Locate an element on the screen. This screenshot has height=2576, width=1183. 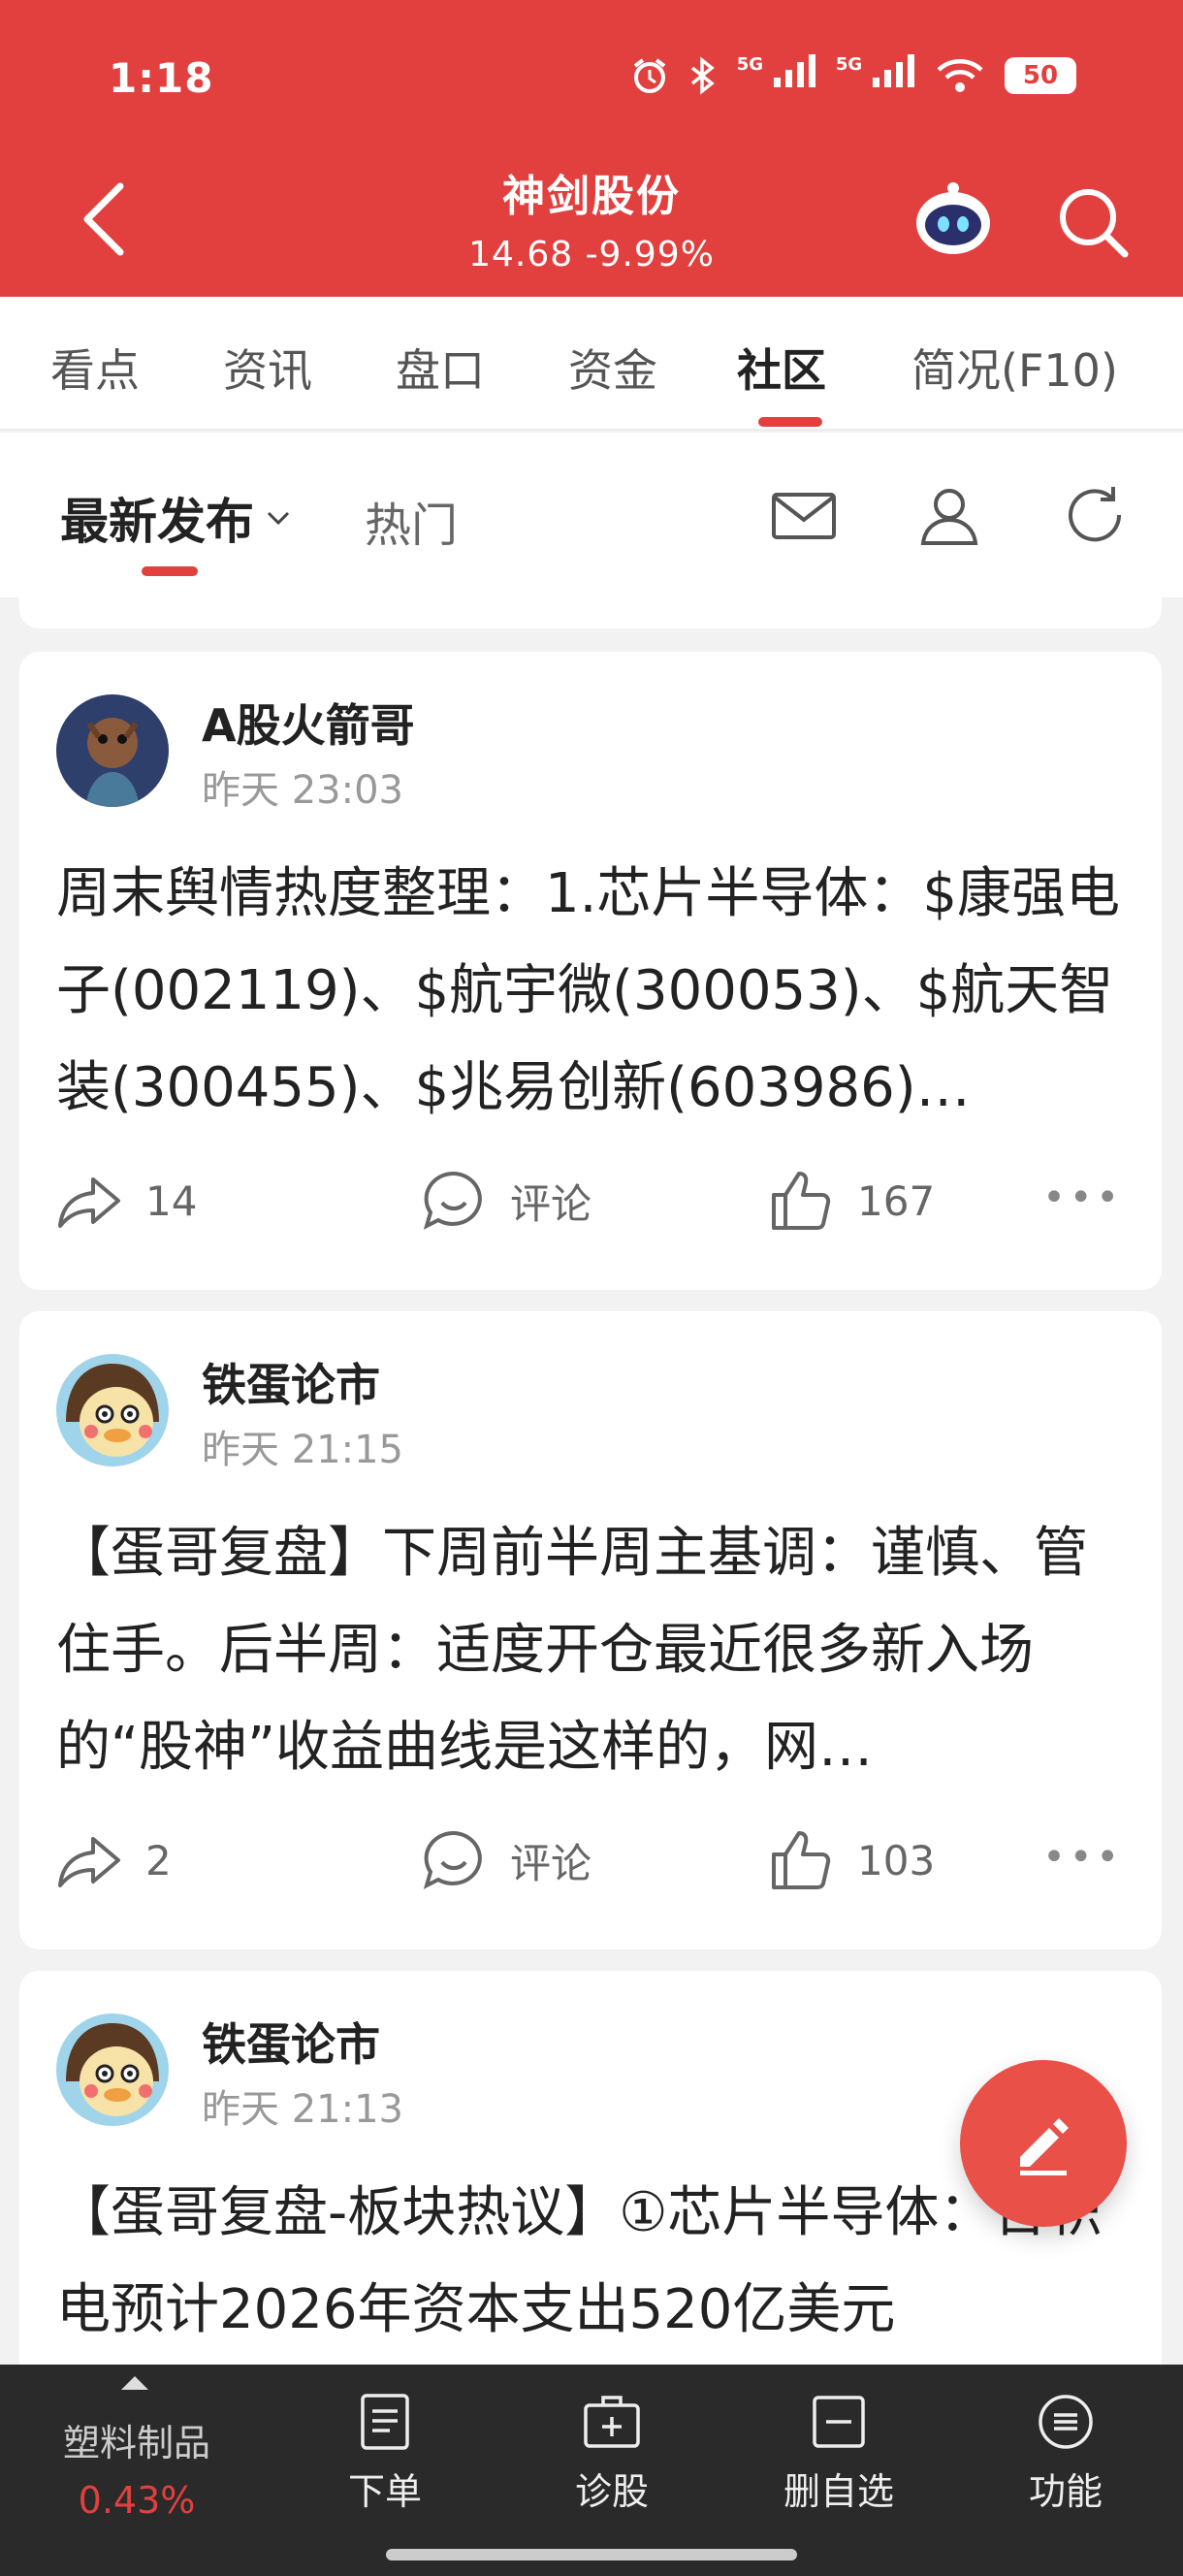
tab-capital-flow: 资金 is located at coordinates (612, 368).